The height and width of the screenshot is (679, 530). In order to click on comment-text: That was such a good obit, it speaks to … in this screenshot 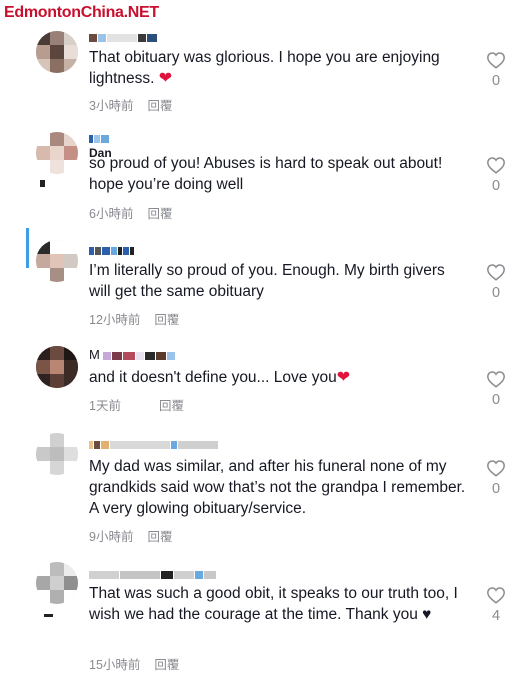, I will do `click(273, 604)`.